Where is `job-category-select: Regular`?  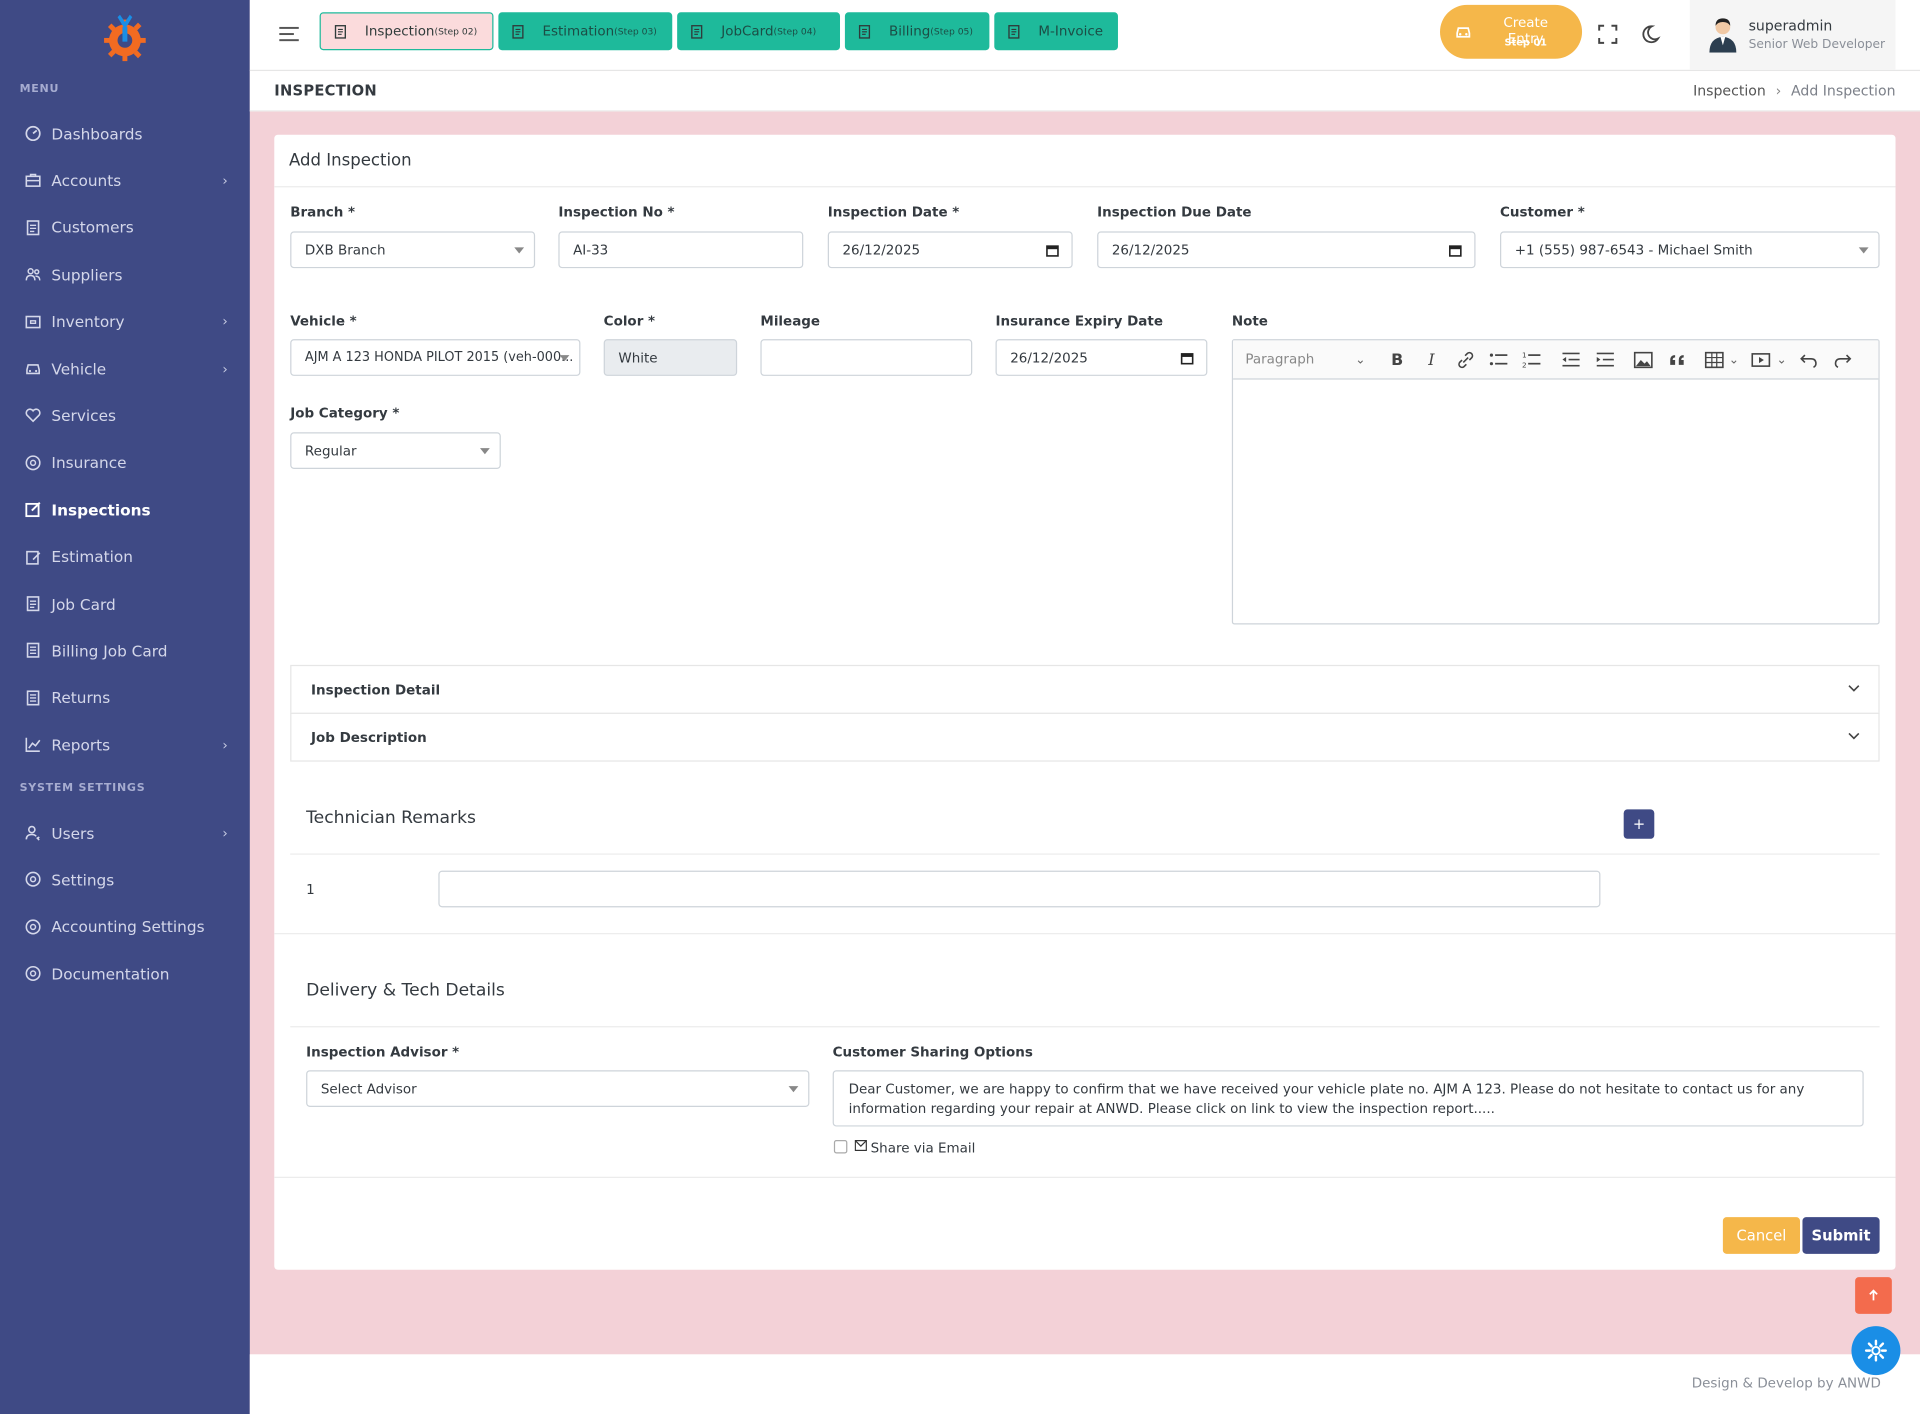
job-category-select: Regular is located at coordinates (395, 450).